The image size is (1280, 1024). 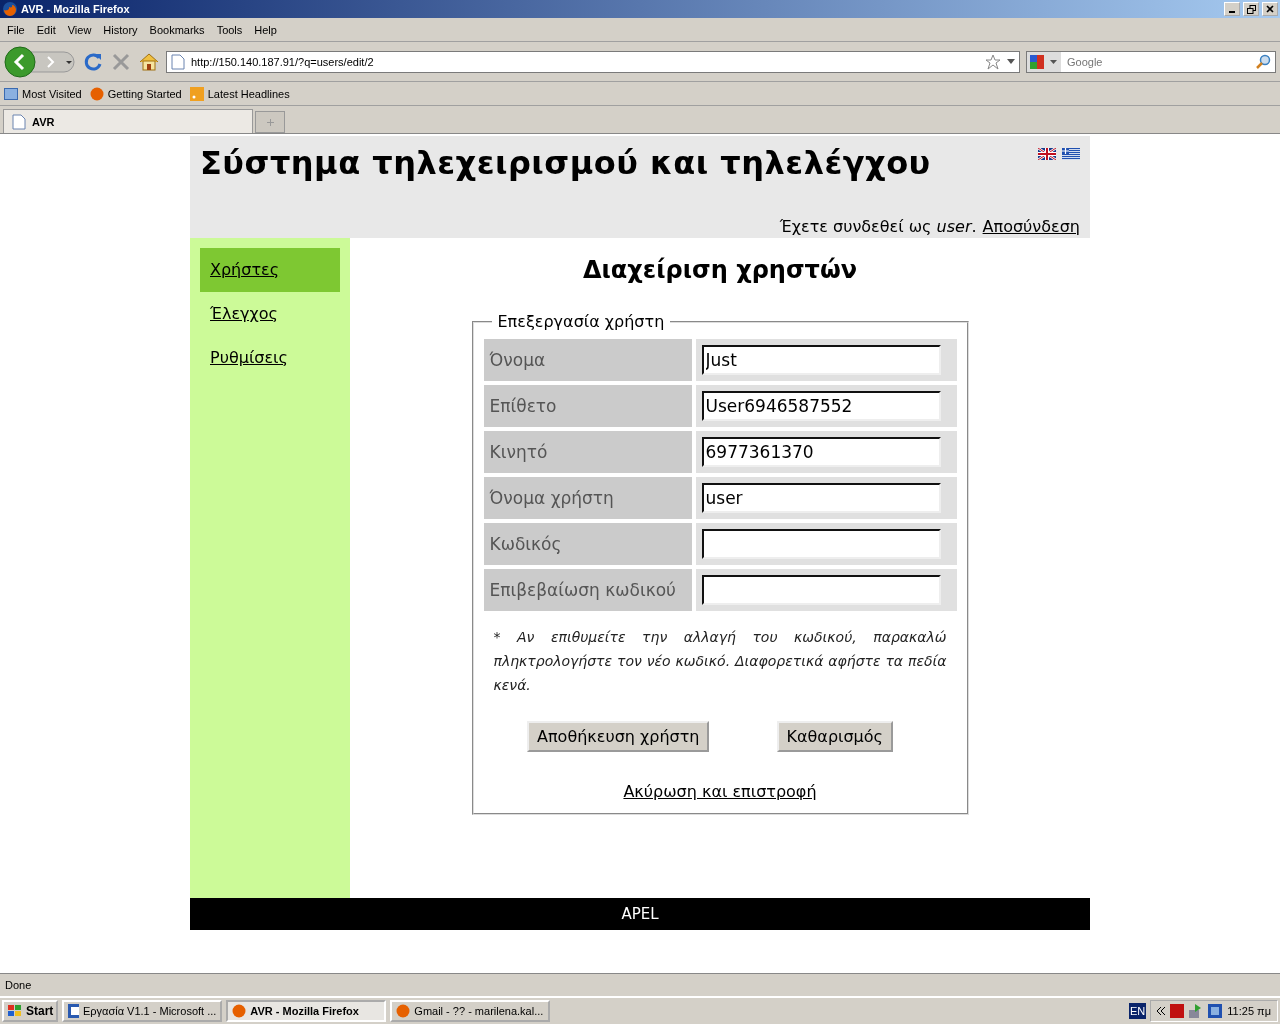 I want to click on status-text: Done, so click(x=18, y=985).